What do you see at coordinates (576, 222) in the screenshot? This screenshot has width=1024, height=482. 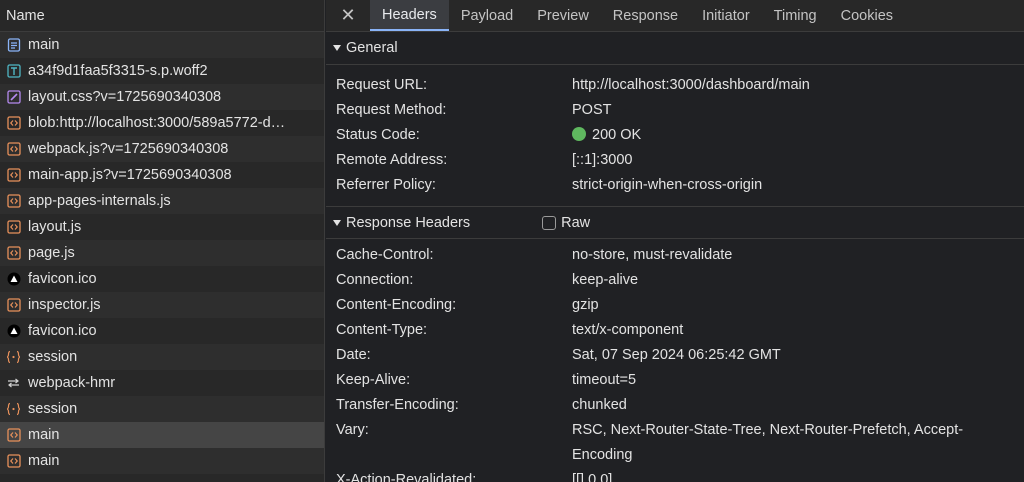 I see `raw-label: Raw` at bounding box center [576, 222].